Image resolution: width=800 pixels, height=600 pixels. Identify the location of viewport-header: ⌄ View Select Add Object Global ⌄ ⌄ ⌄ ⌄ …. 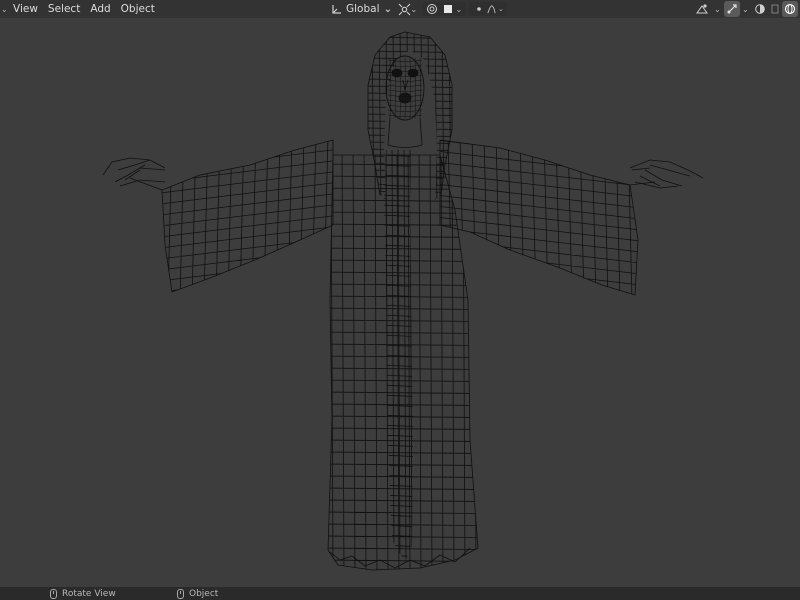
(400, 9).